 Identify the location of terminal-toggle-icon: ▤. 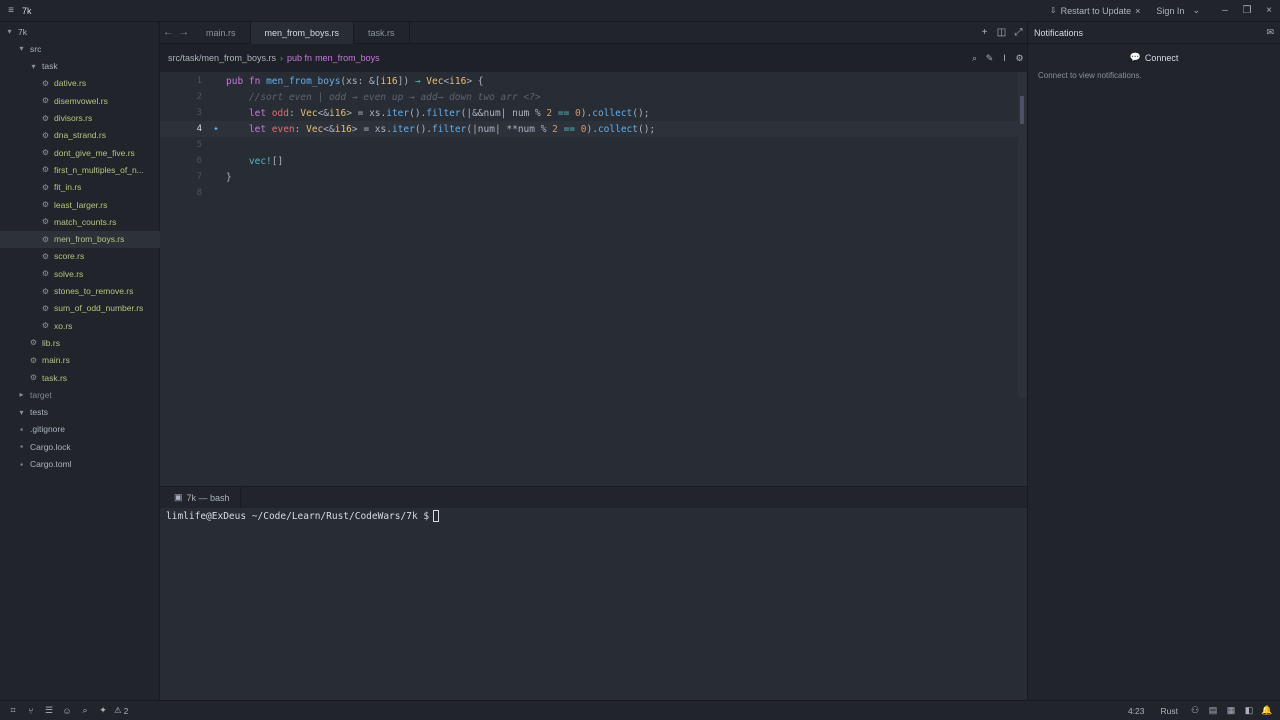
(1213, 710).